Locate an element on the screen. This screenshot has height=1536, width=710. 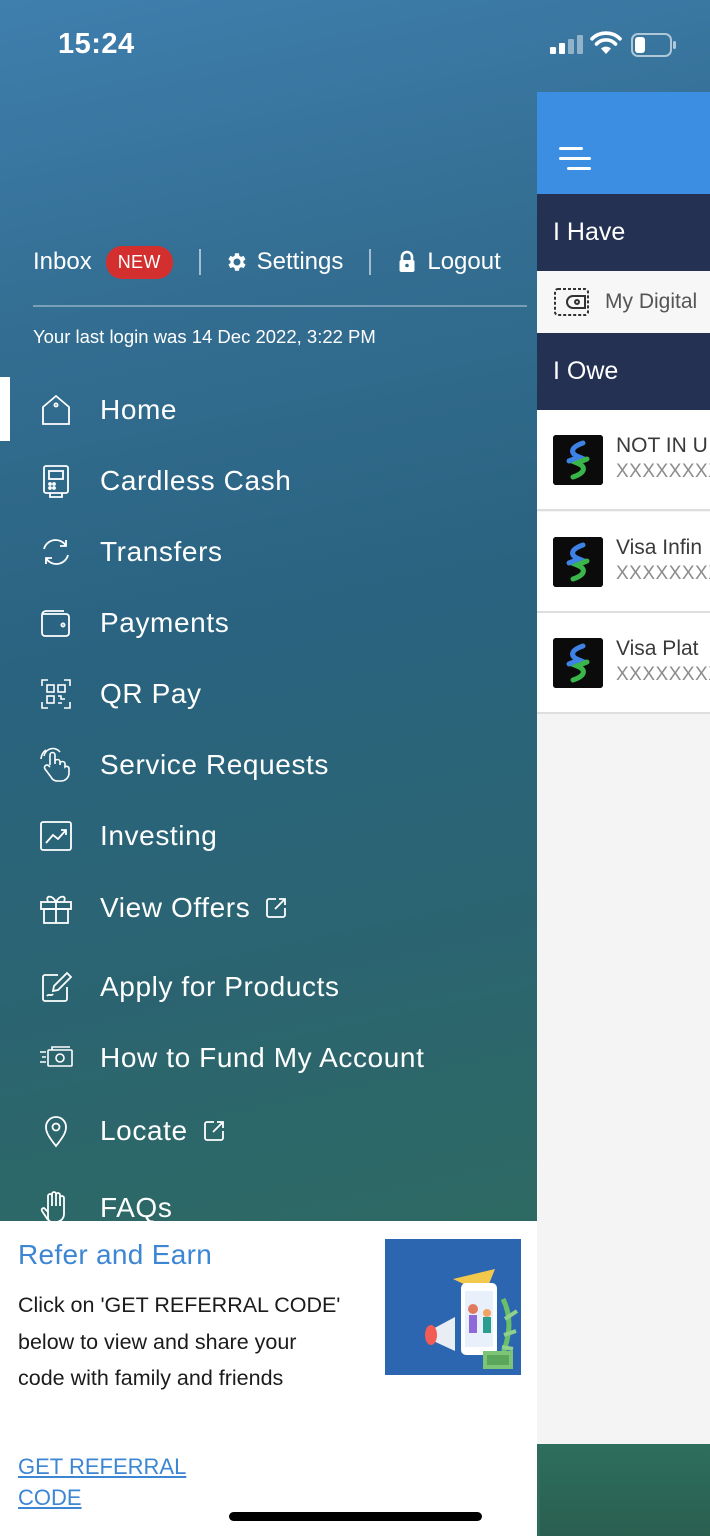
menu-item-label: FAQs is located at coordinates (136, 1207).